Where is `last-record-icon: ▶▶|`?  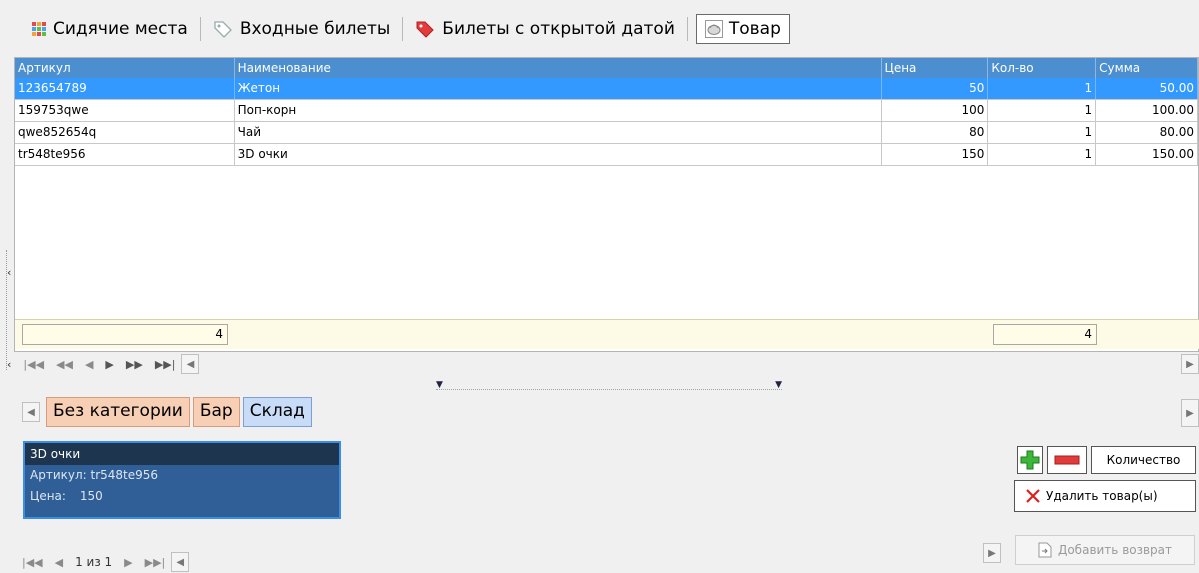 last-record-icon: ▶▶| is located at coordinates (165, 364).